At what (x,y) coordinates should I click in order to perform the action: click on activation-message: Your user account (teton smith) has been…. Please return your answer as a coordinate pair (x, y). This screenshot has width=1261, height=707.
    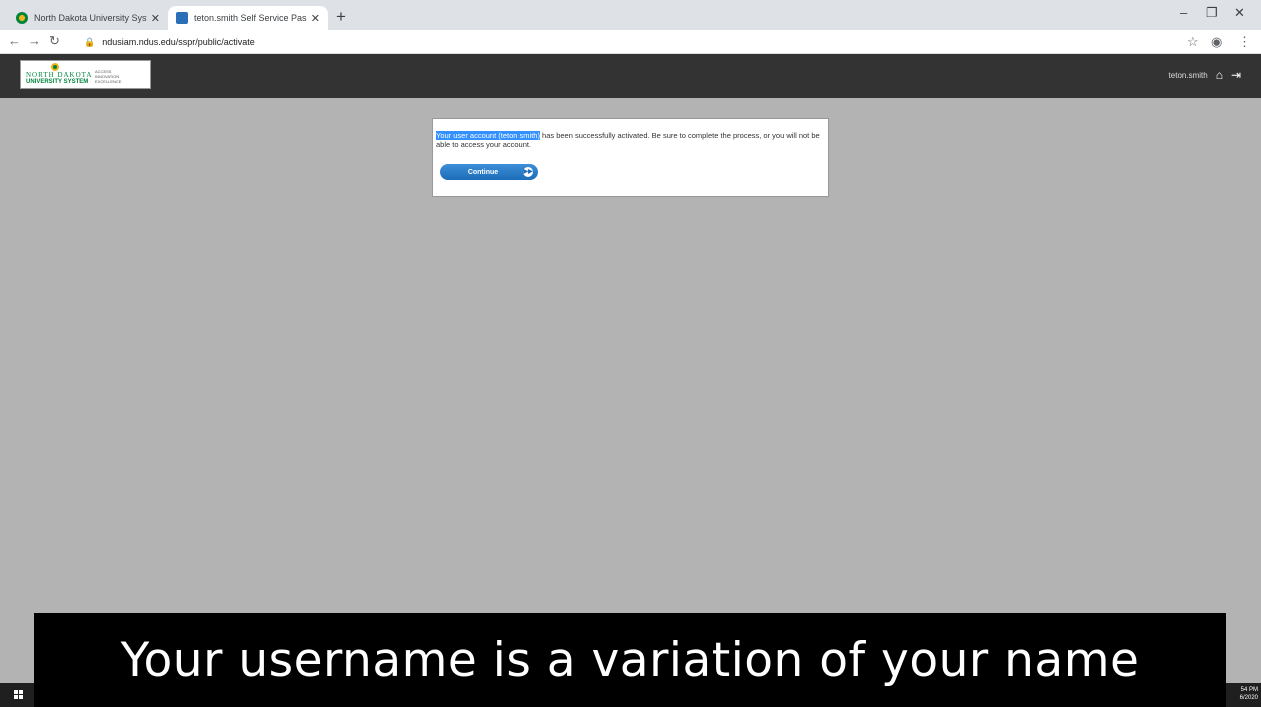
    Looking at the image, I should click on (631, 140).